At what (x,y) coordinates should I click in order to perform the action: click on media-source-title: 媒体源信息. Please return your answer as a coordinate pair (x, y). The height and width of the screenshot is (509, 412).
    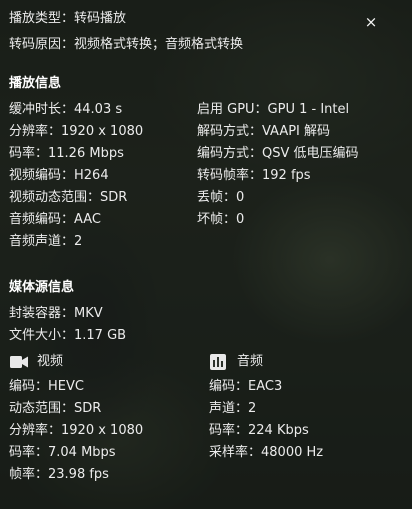
    Looking at the image, I should click on (42, 287).